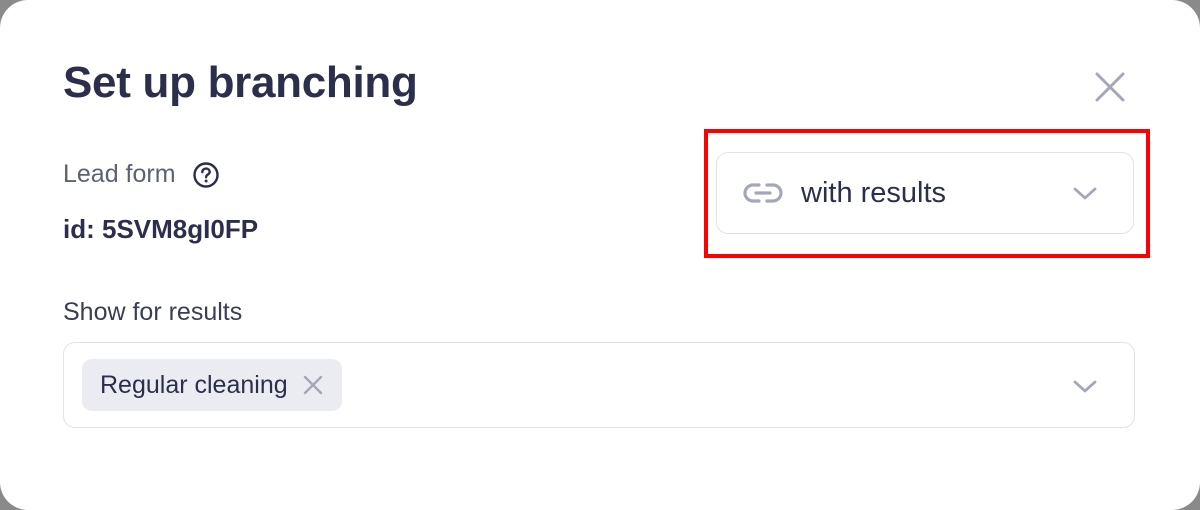 The height and width of the screenshot is (510, 1200). I want to click on selected-tag: Regular cleaning, so click(212, 385).